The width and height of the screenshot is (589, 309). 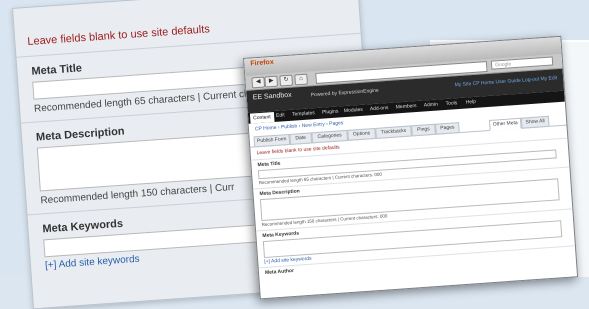 I want to click on add-keywords-link: [+] Add site keywords, so click(x=92, y=263).